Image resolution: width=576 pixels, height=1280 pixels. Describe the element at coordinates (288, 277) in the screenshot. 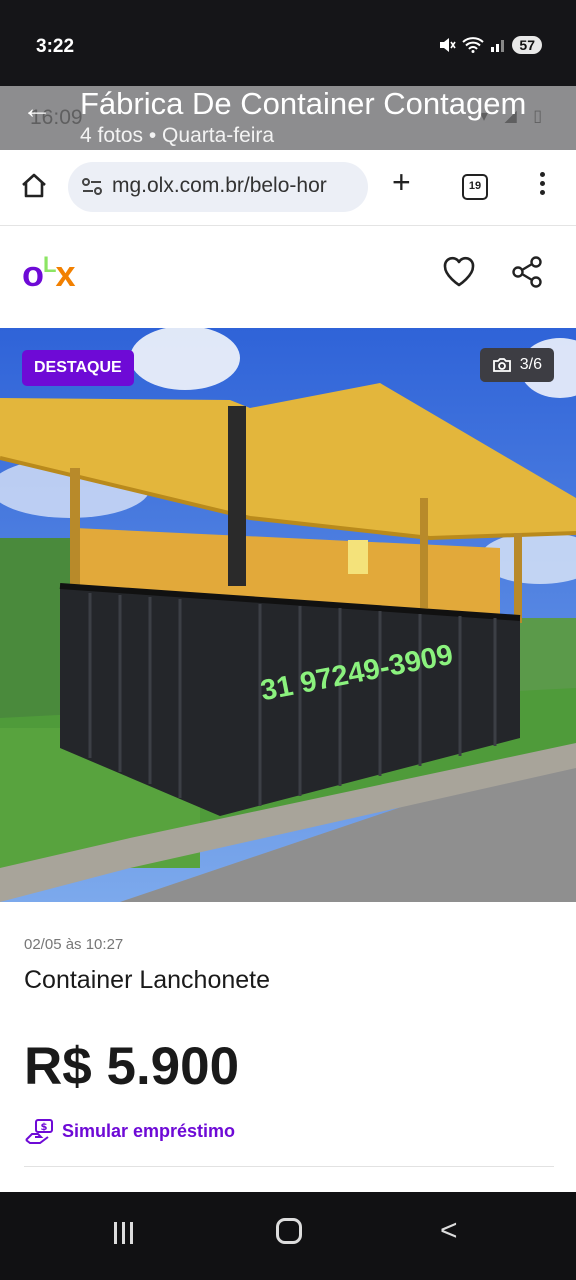

I see `olx-header: oLx` at that location.